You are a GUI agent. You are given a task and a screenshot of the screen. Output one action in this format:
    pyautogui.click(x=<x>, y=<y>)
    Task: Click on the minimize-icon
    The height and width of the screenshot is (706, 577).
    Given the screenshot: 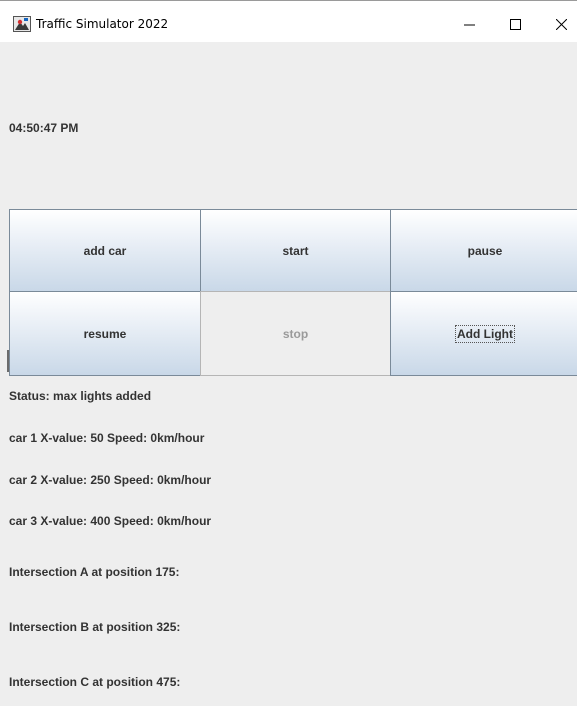 What is the action you would take?
    pyautogui.click(x=469, y=25)
    